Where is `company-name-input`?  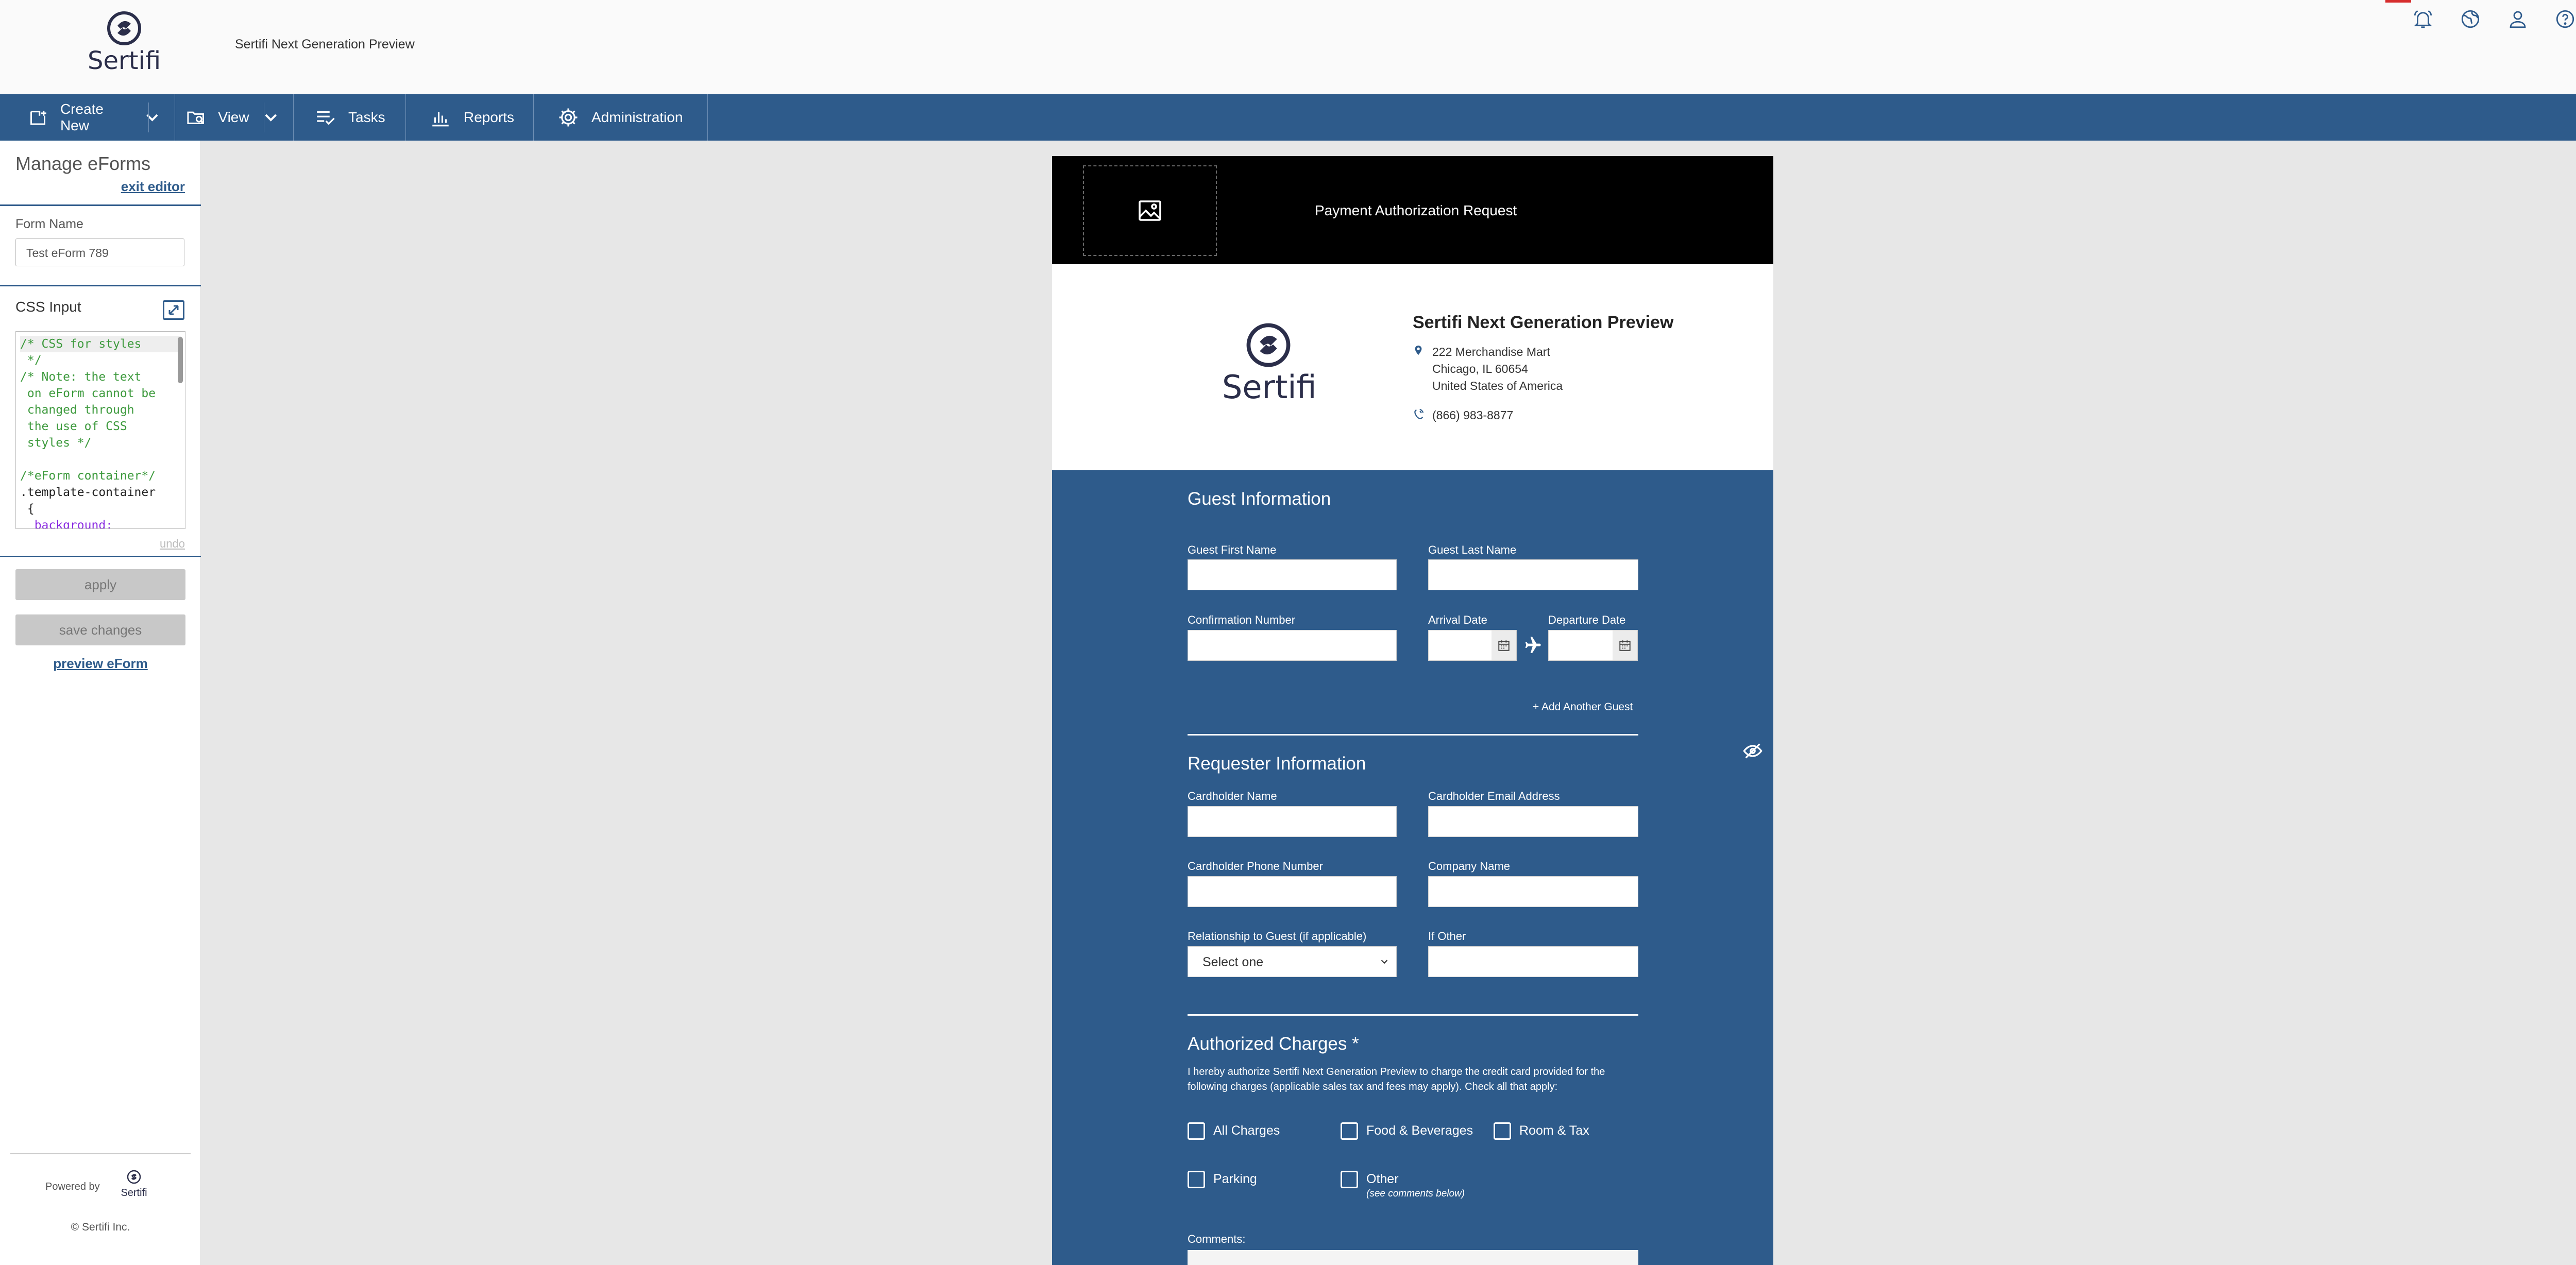 company-name-input is located at coordinates (1533, 891).